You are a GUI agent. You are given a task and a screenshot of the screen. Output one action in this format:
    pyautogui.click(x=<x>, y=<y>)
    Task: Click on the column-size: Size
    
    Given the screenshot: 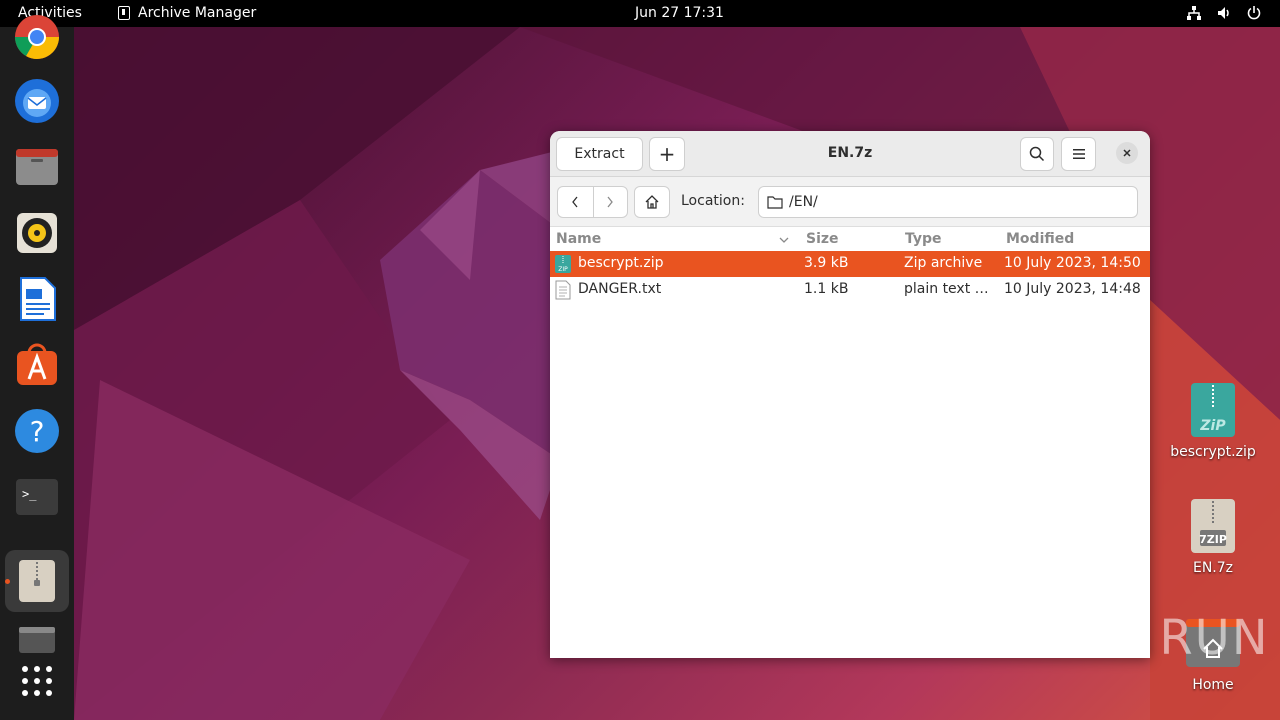 What is the action you would take?
    pyautogui.click(x=822, y=239)
    